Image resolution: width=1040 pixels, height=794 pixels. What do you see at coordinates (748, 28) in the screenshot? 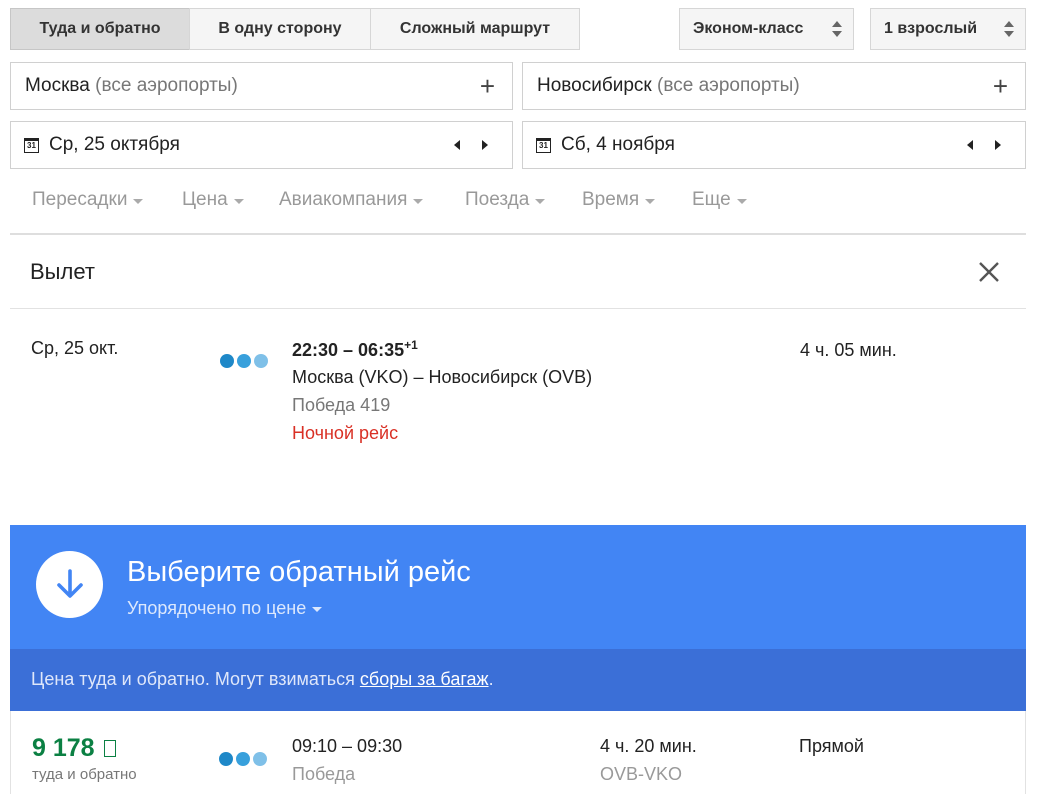
I see `cabin-class-value: Эконом-класс` at bounding box center [748, 28].